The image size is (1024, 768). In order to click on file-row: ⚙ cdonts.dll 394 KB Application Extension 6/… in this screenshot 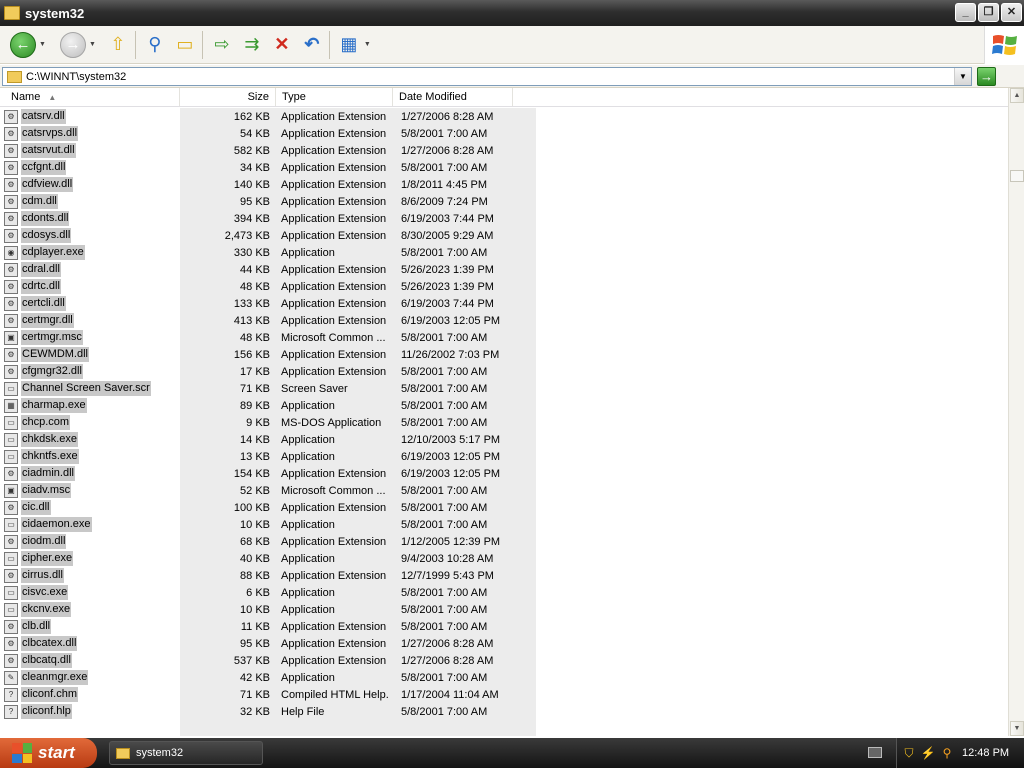, I will do `click(268, 218)`.